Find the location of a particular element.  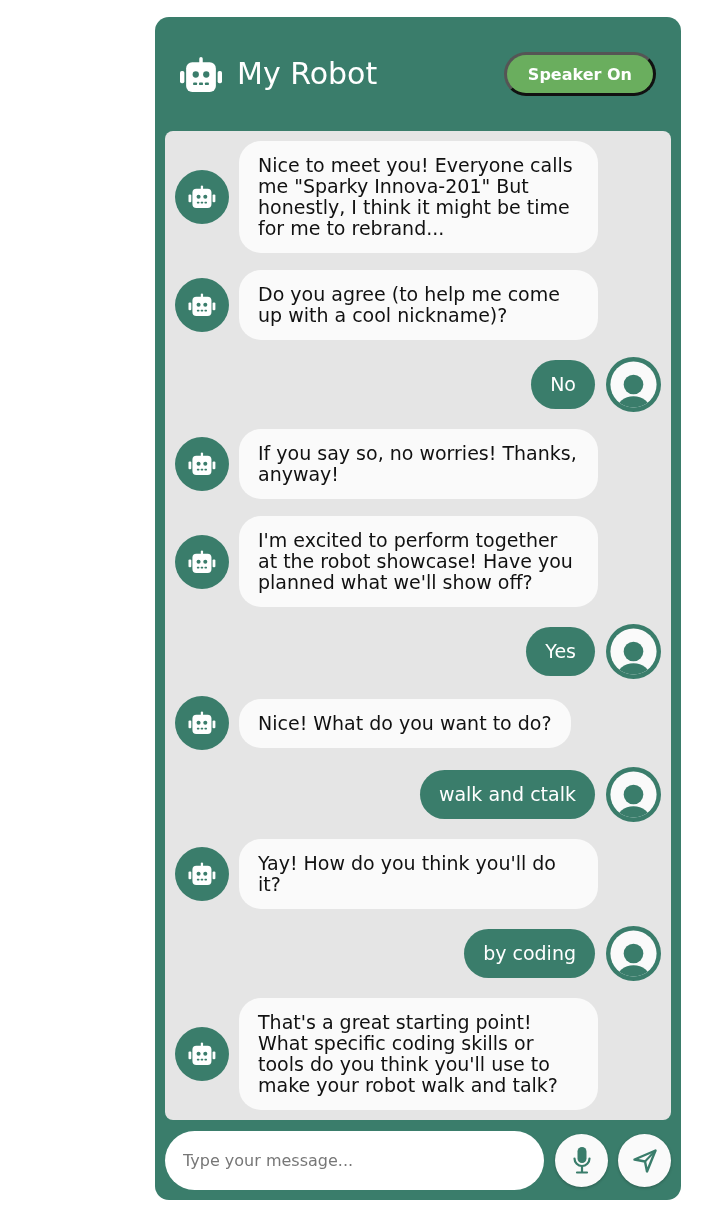

send-button is located at coordinates (644, 1160).